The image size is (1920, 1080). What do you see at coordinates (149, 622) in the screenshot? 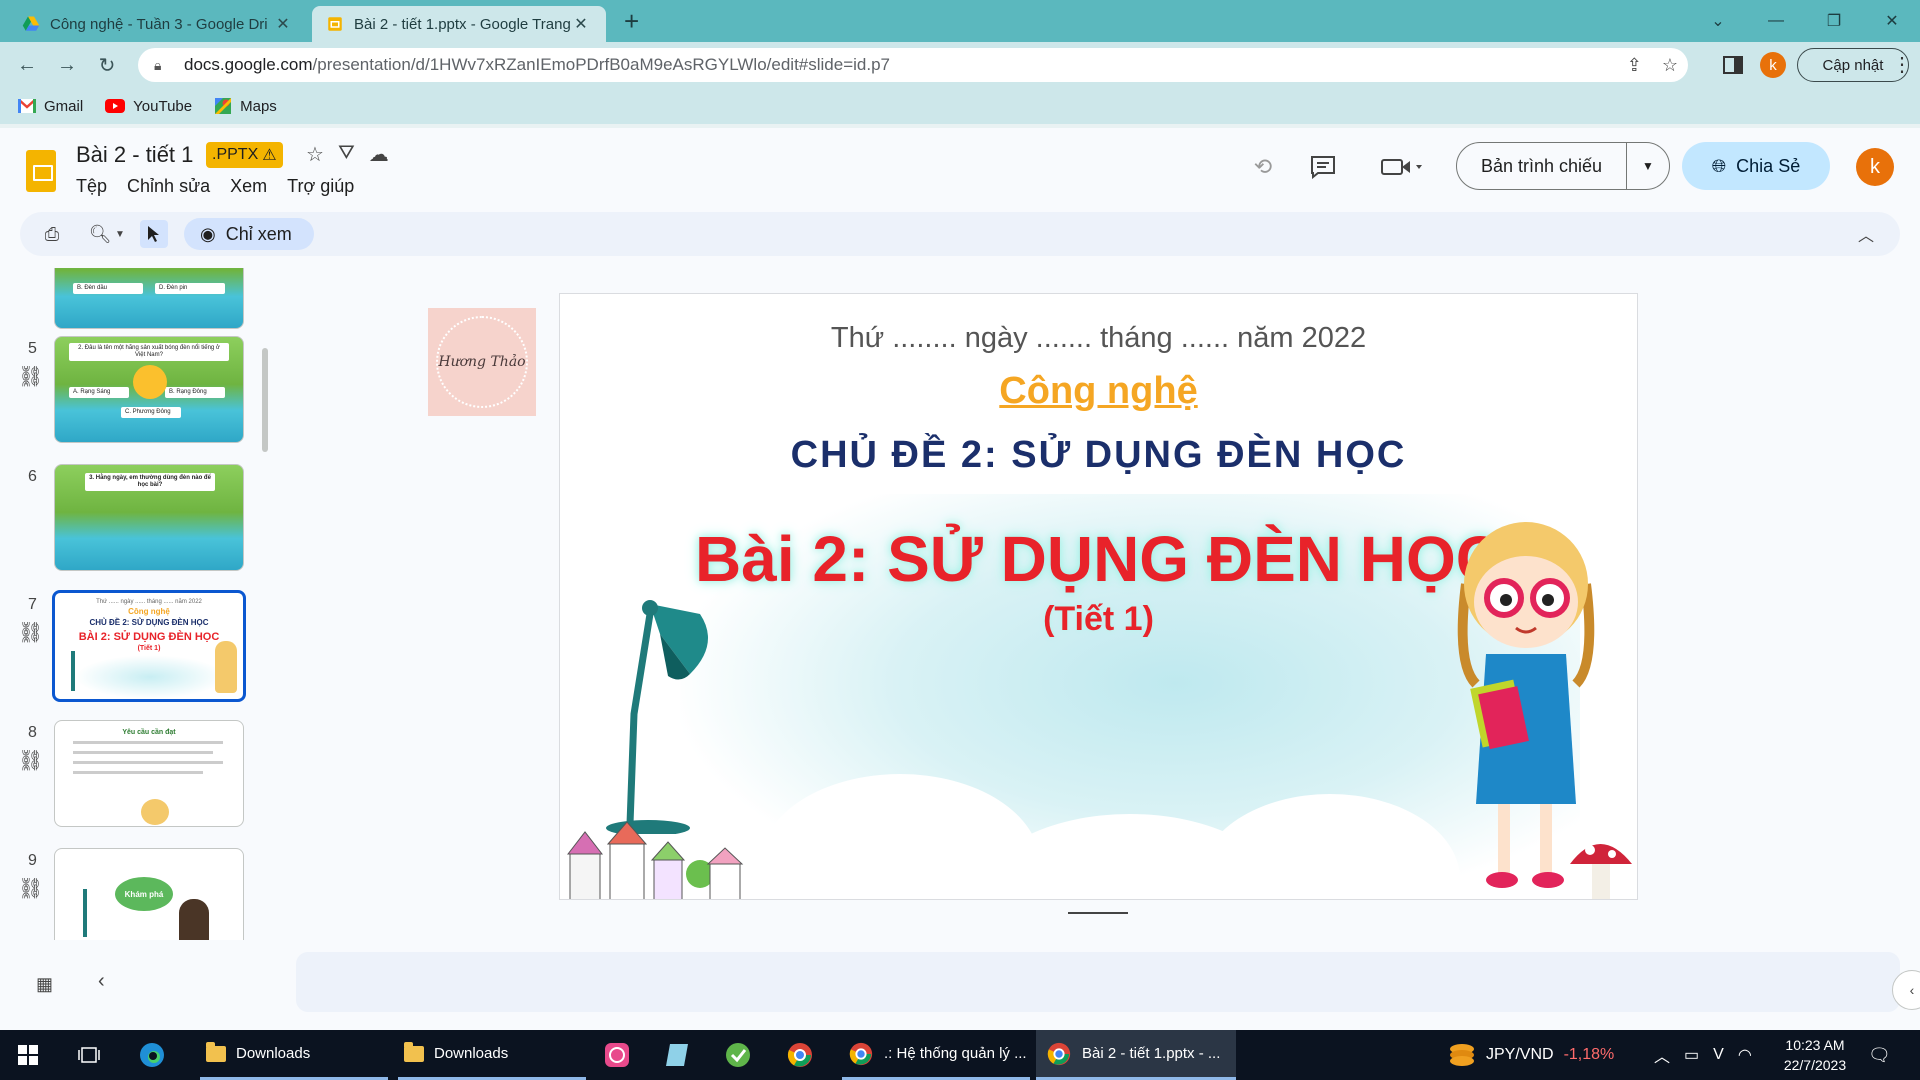
I see `thumb-topic: CHỦ ĐỀ 2: SỬ DỤNG ĐÈN HỌC` at bounding box center [149, 622].